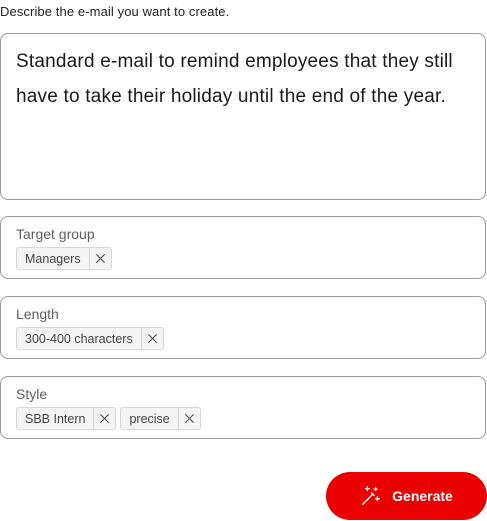 The image size is (487, 521). Describe the element at coordinates (243, 327) in the screenshot. I see `length-field: Length 300-400 characters` at that location.